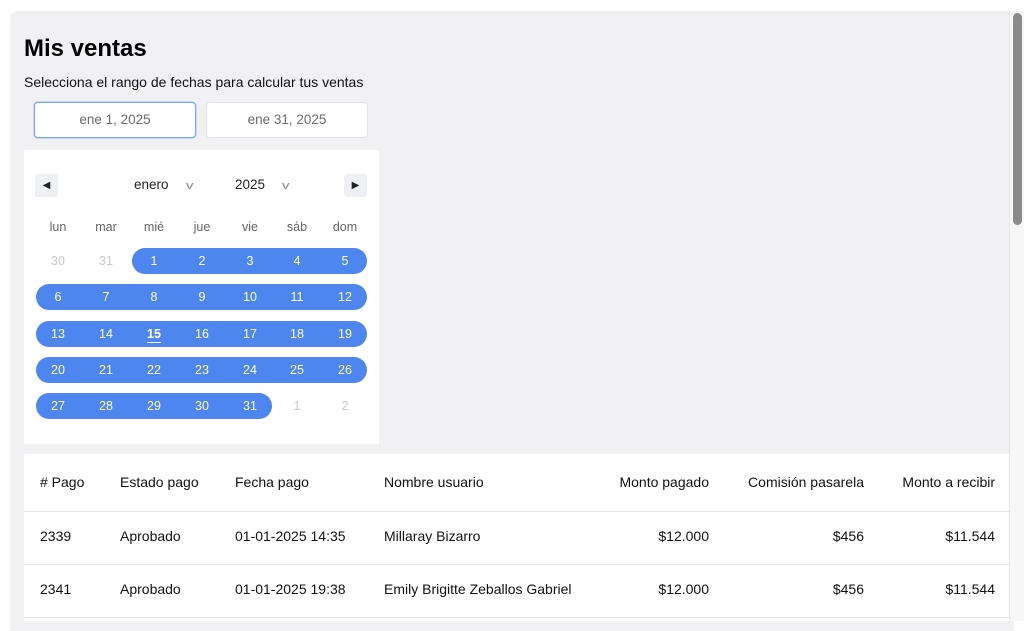 This screenshot has height=631, width=1024. I want to click on column-header: Estado pago, so click(159, 482).